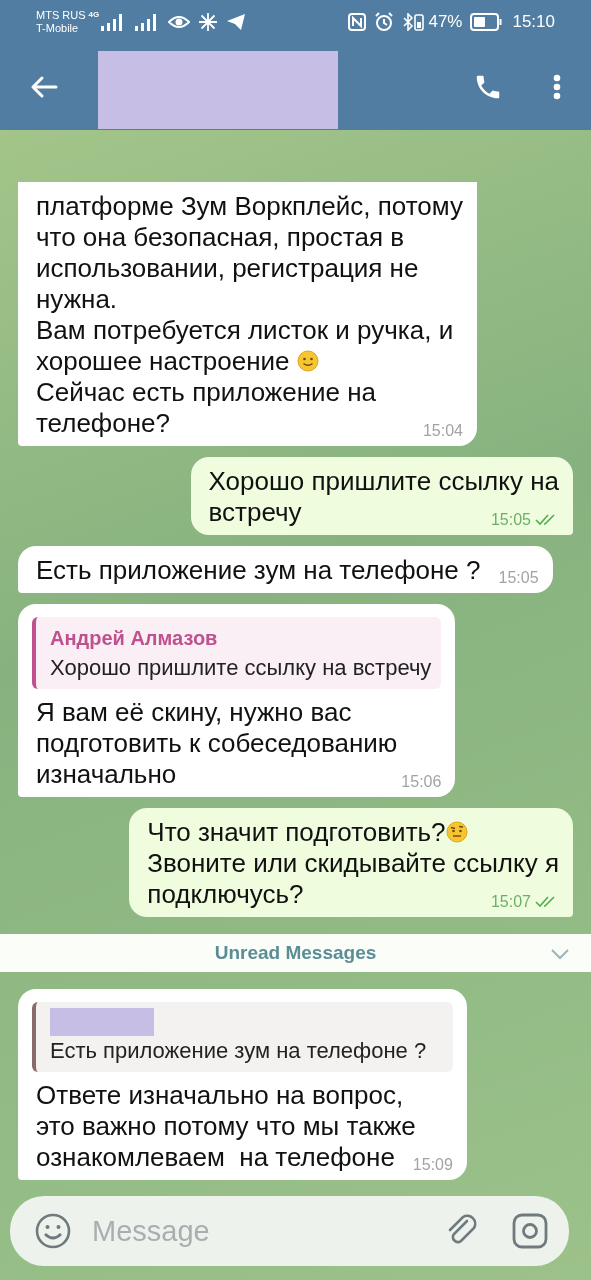 The width and height of the screenshot is (591, 1280). I want to click on paper-plane-icon, so click(236, 22).